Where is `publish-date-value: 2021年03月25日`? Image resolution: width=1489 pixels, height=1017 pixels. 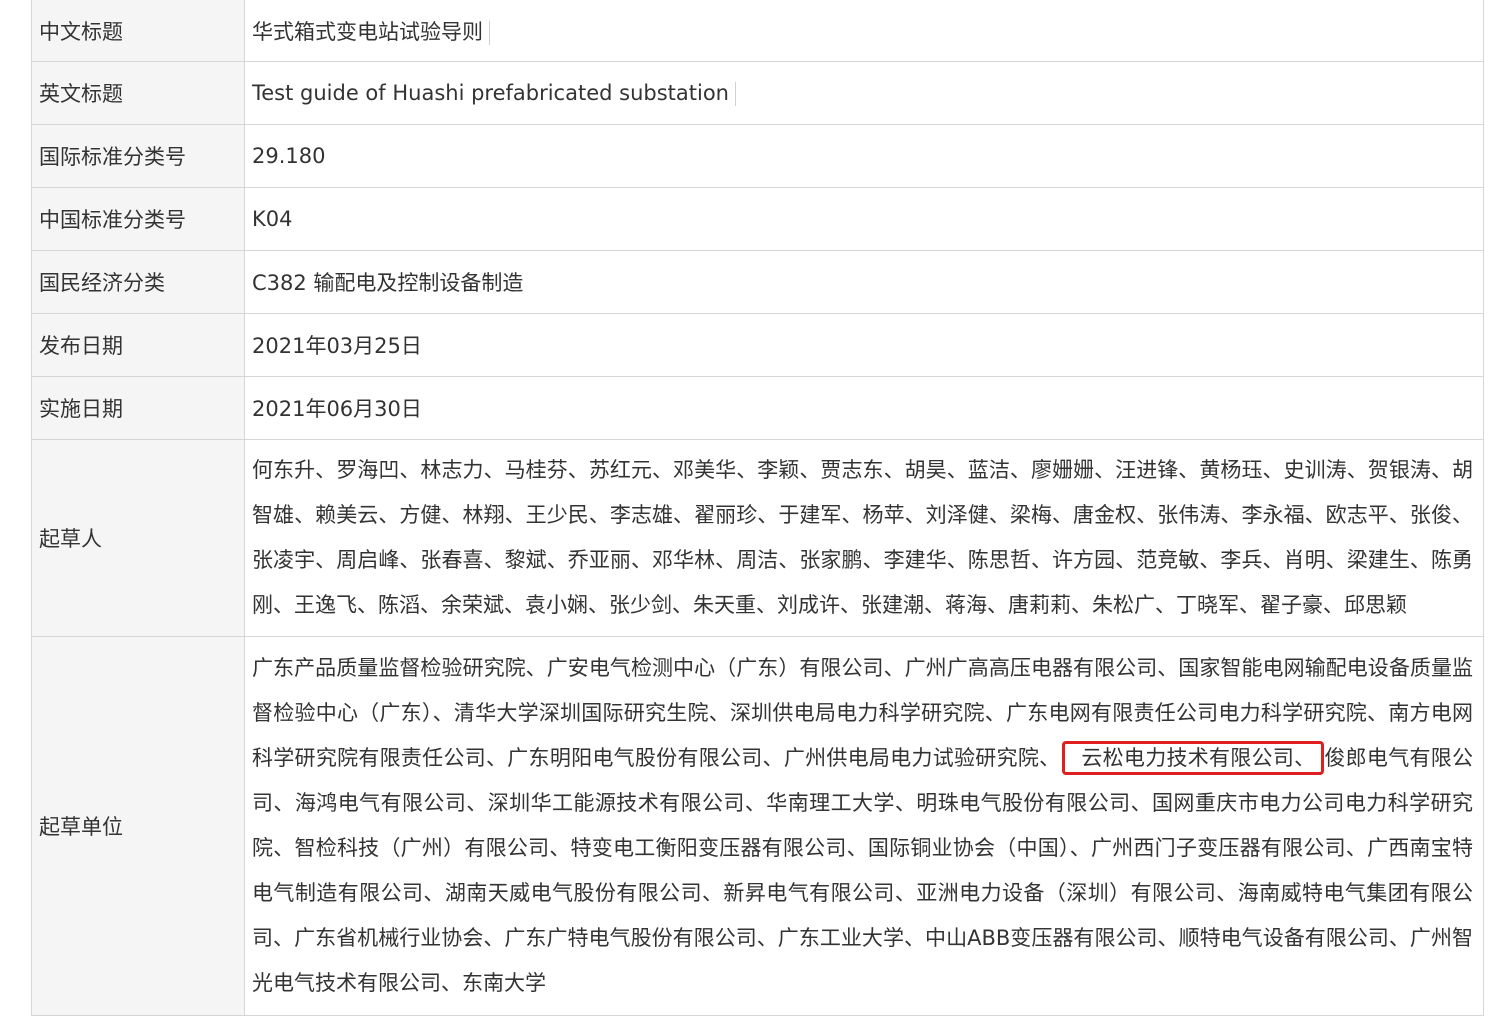
publish-date-value: 2021年03月25日 is located at coordinates (864, 345).